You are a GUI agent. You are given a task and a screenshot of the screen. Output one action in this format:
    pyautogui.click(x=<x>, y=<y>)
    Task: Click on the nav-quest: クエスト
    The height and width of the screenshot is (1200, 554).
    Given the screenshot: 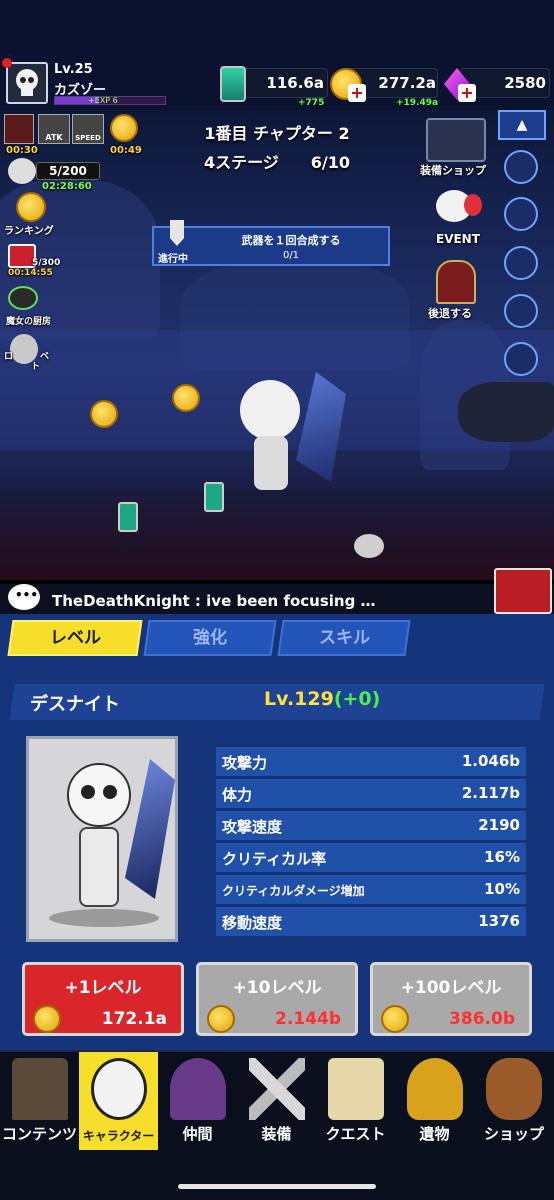 What is the action you would take?
    pyautogui.click(x=355, y=1101)
    